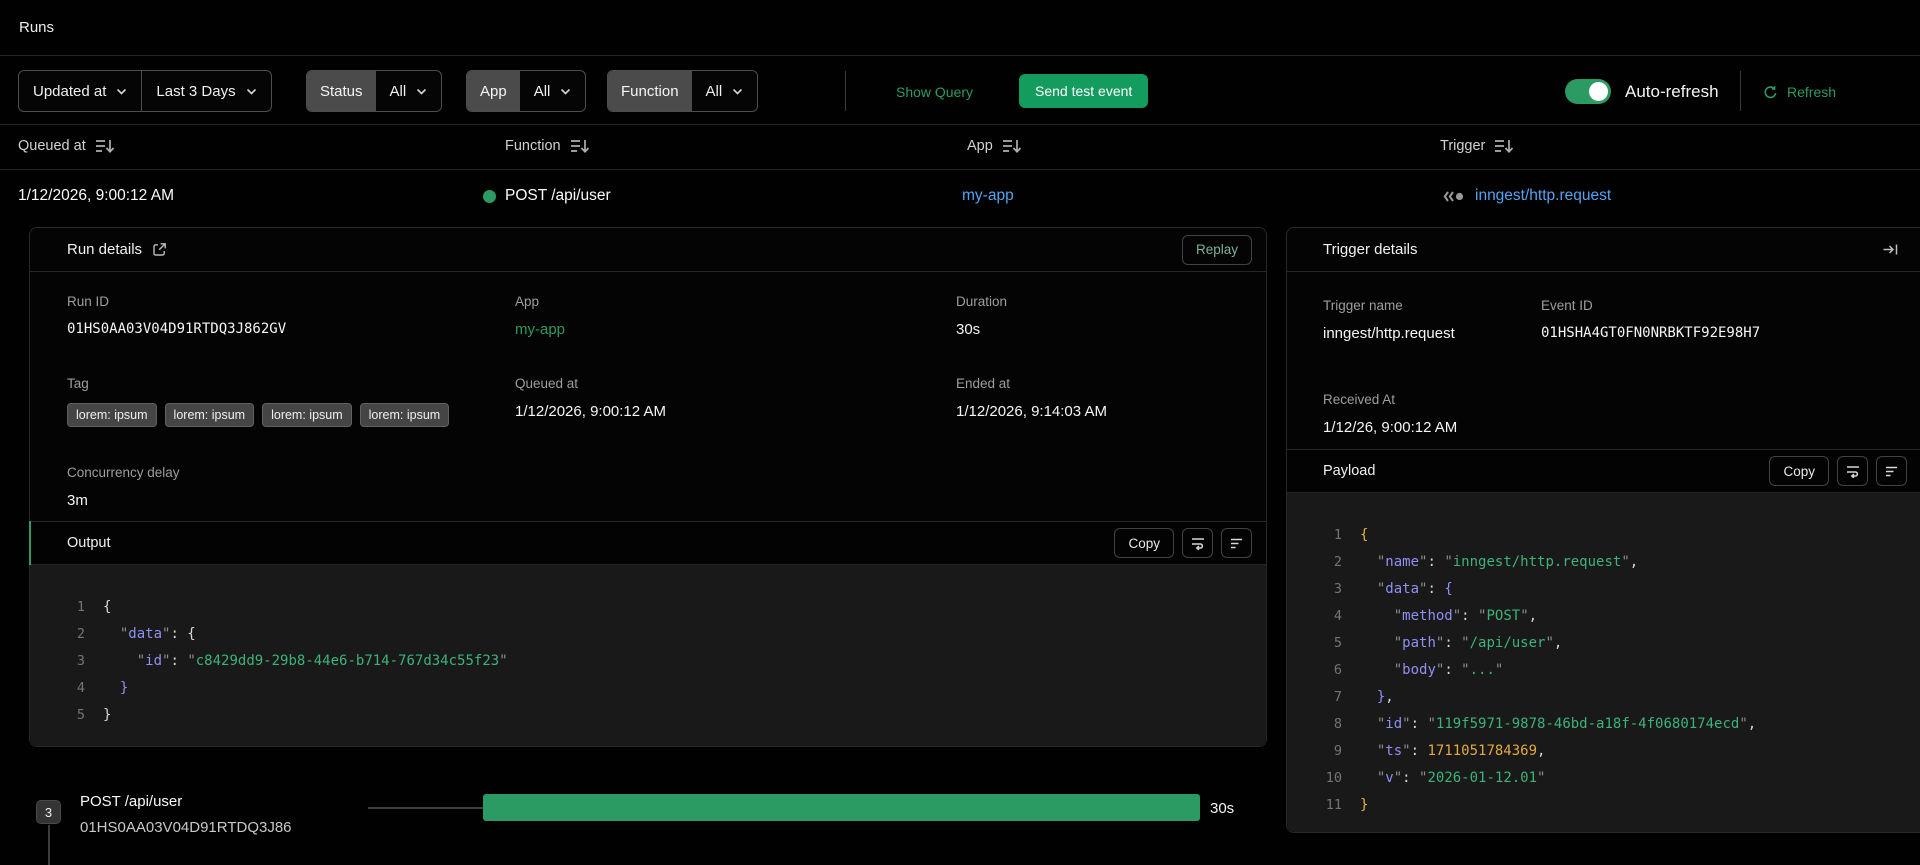 This screenshot has height=865, width=1920. I want to click on page-title: Runs, so click(37, 27).